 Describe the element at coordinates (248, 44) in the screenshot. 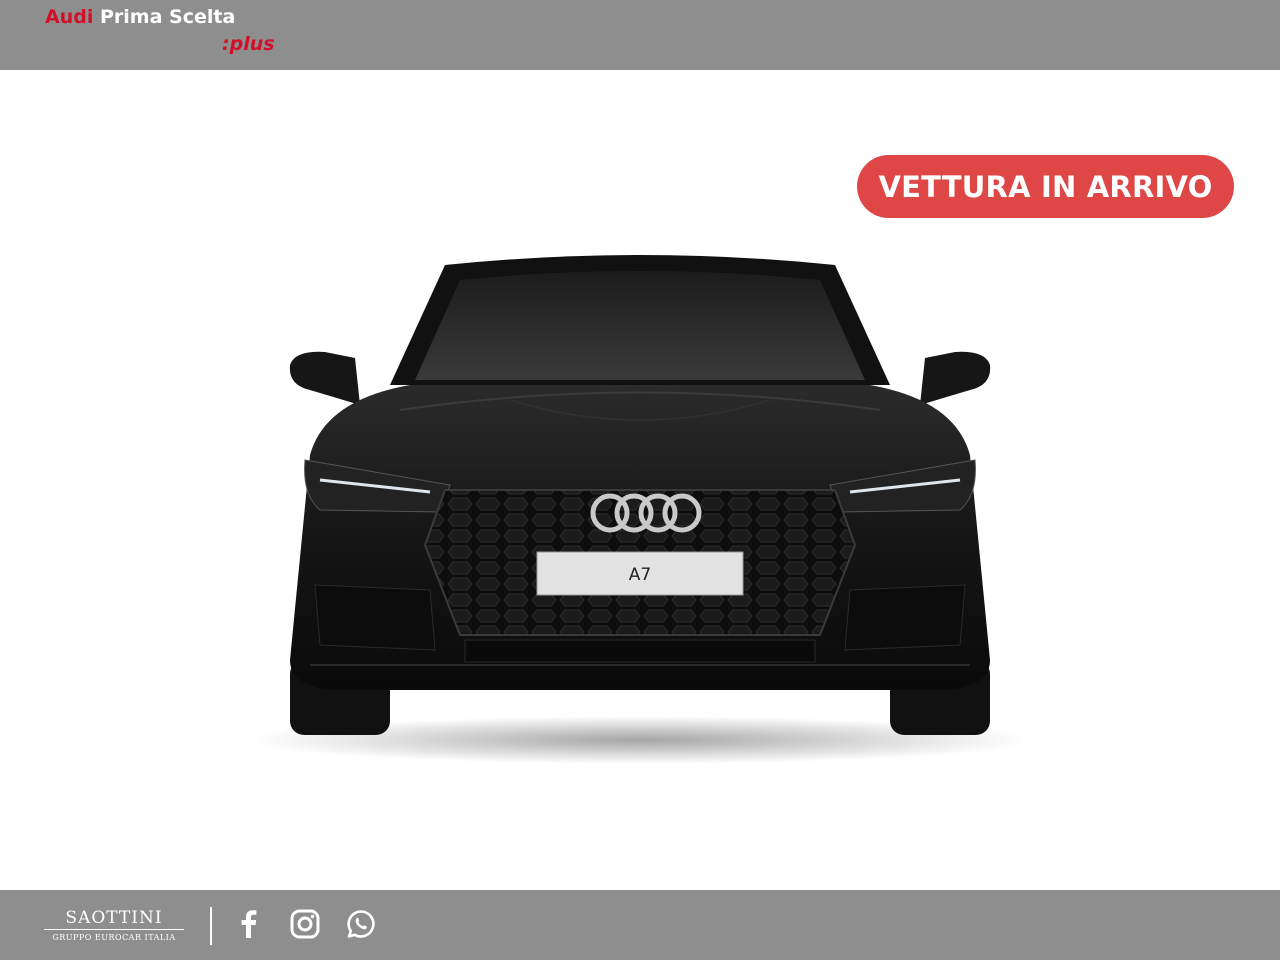

I see `logo-suffix: :plus` at that location.